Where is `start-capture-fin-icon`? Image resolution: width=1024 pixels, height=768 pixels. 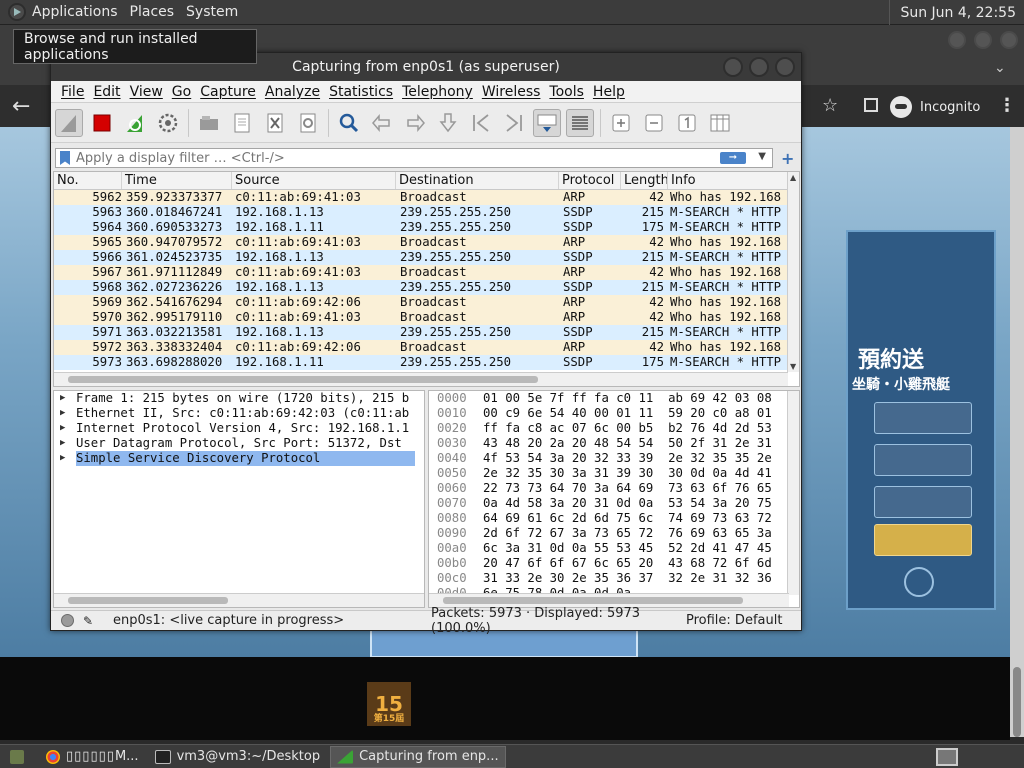
start-capture-fin-icon is located at coordinates (69, 122).